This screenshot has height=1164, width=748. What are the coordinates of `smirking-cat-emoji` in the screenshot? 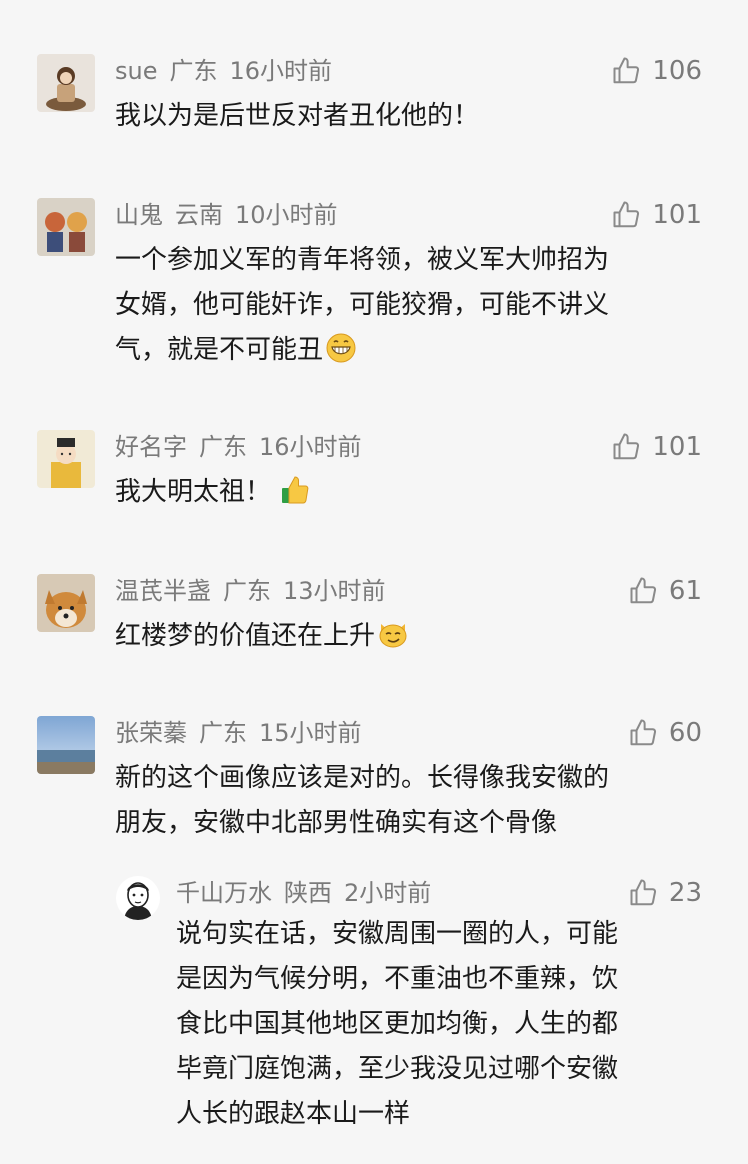 It's located at (393, 634).